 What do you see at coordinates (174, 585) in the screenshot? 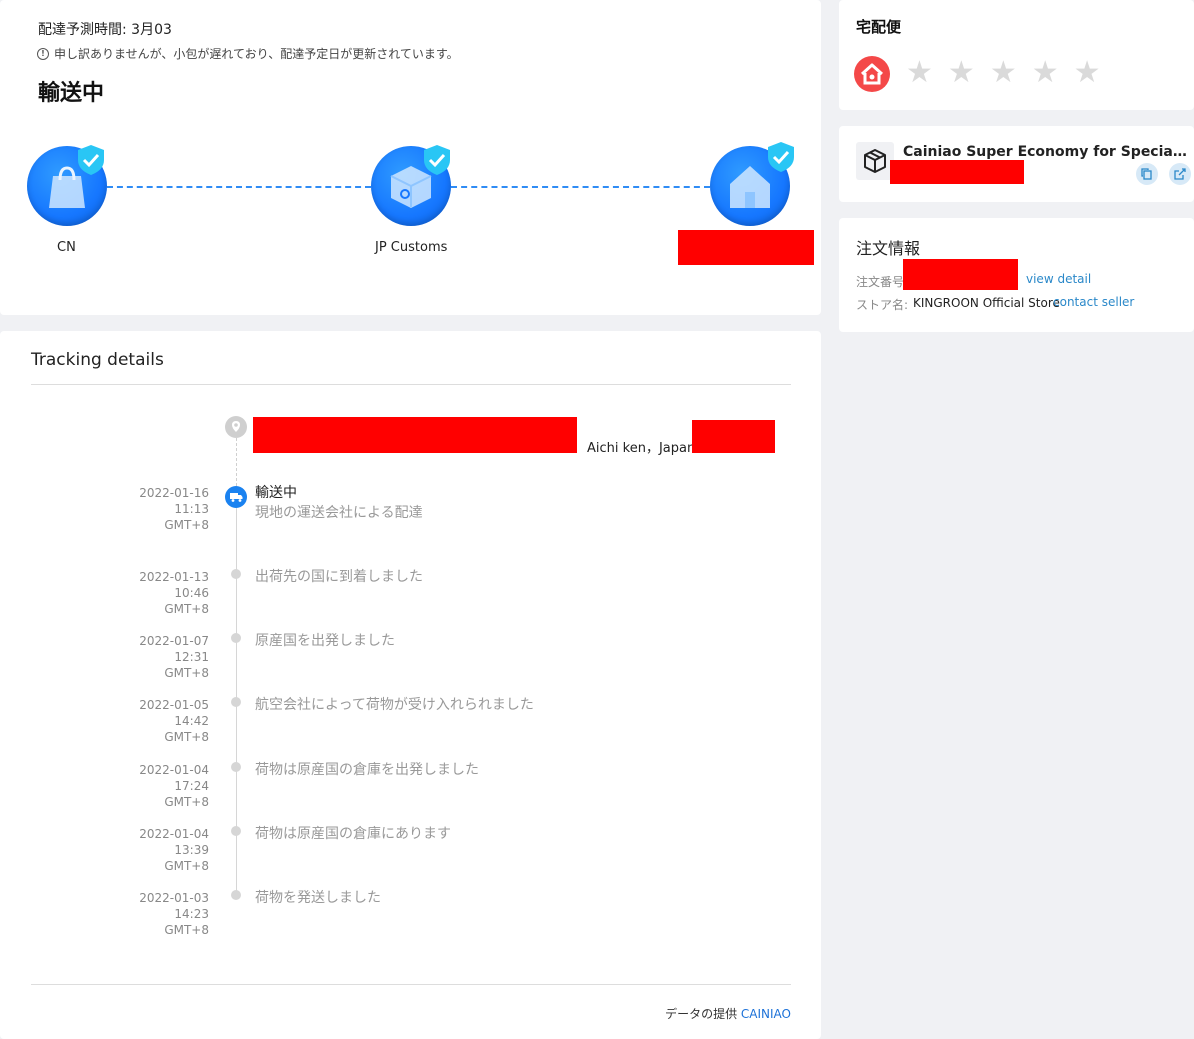
I see `event-datetime: 2022-01-13 10:46` at bounding box center [174, 585].